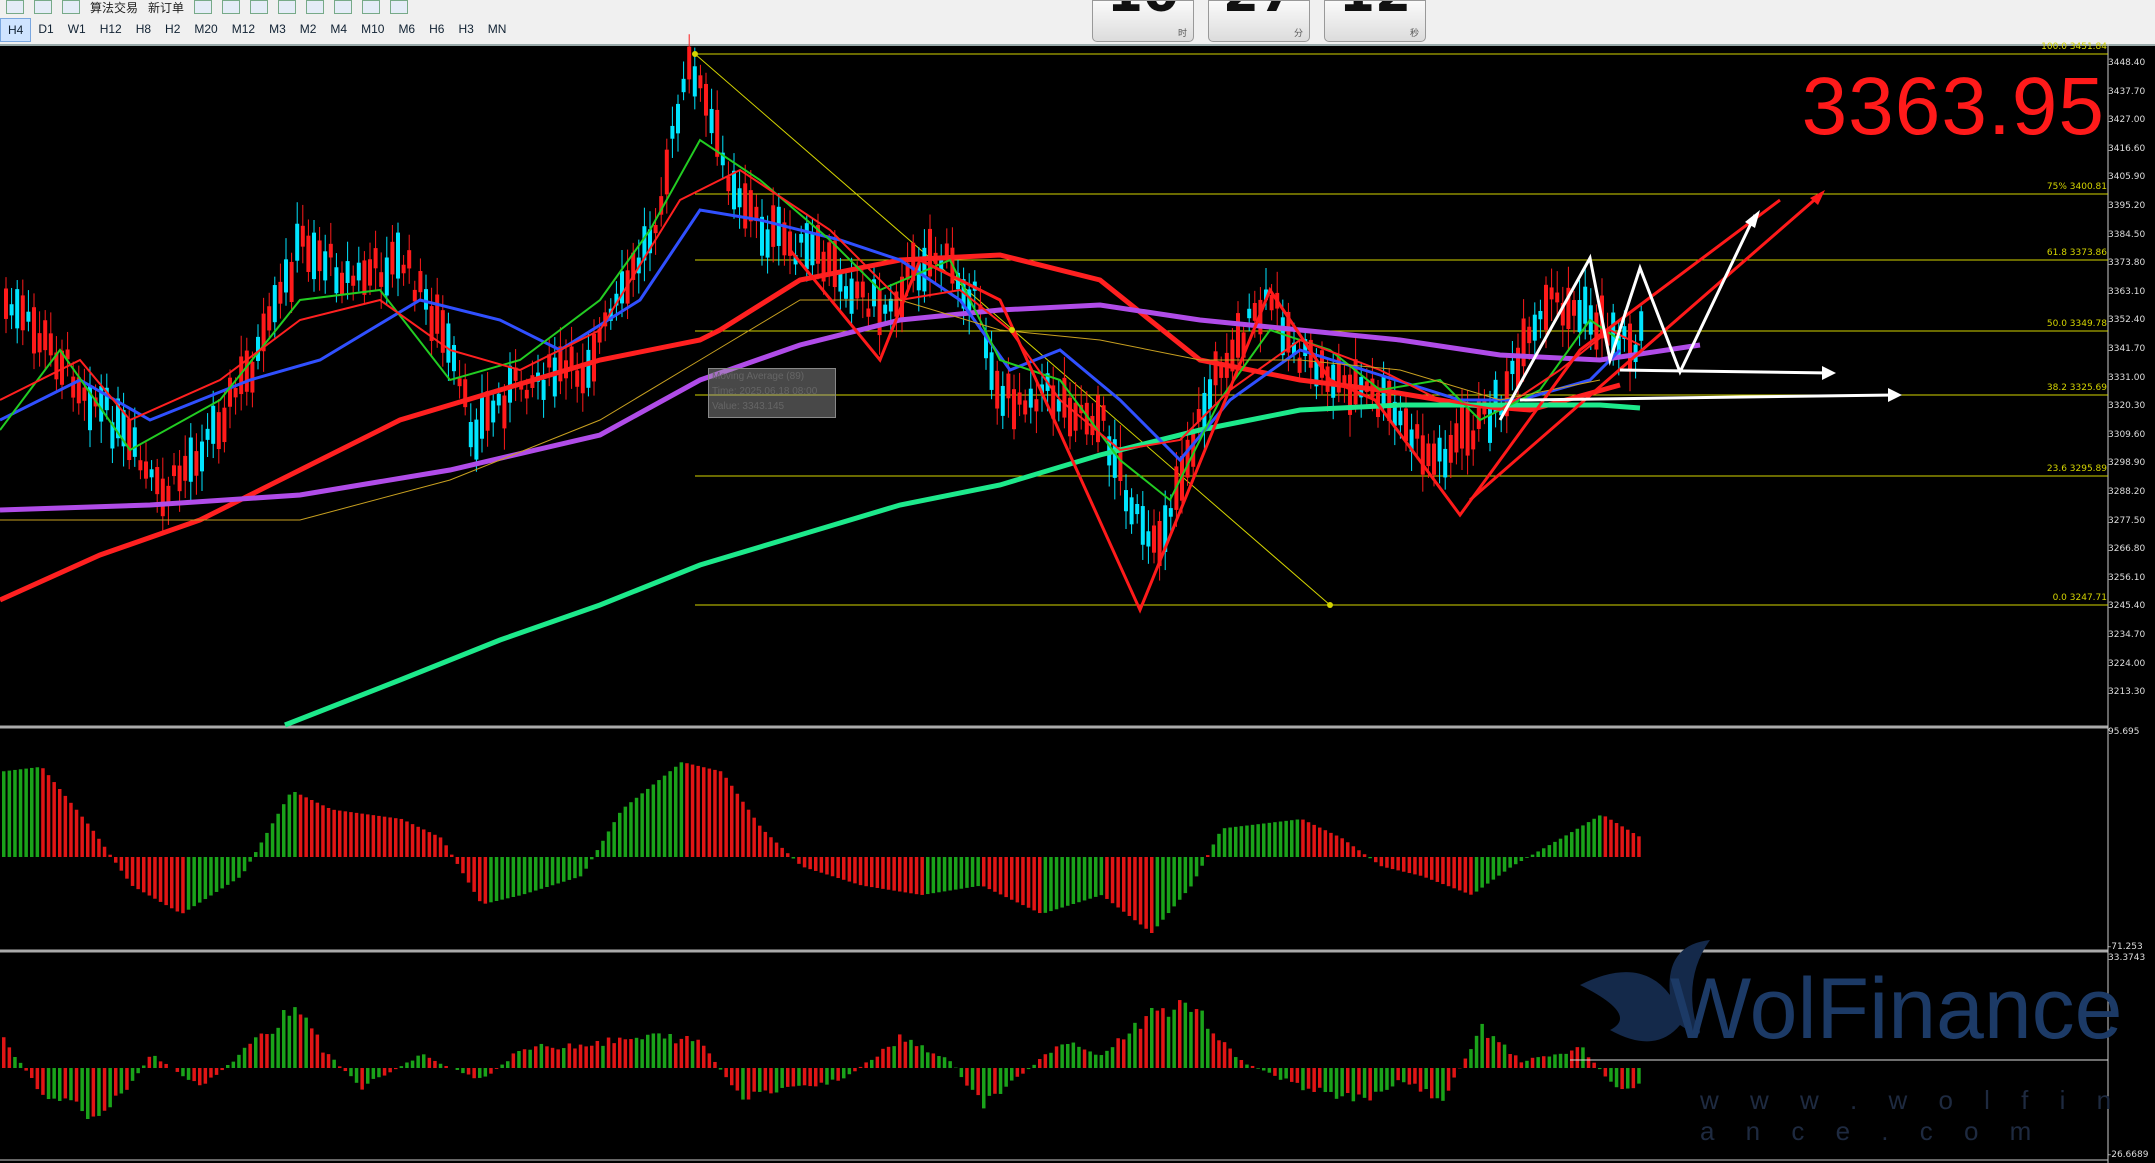  What do you see at coordinates (2124, 732) in the screenshot?
I see `indicator1-top-label: 95.695` at bounding box center [2124, 732].